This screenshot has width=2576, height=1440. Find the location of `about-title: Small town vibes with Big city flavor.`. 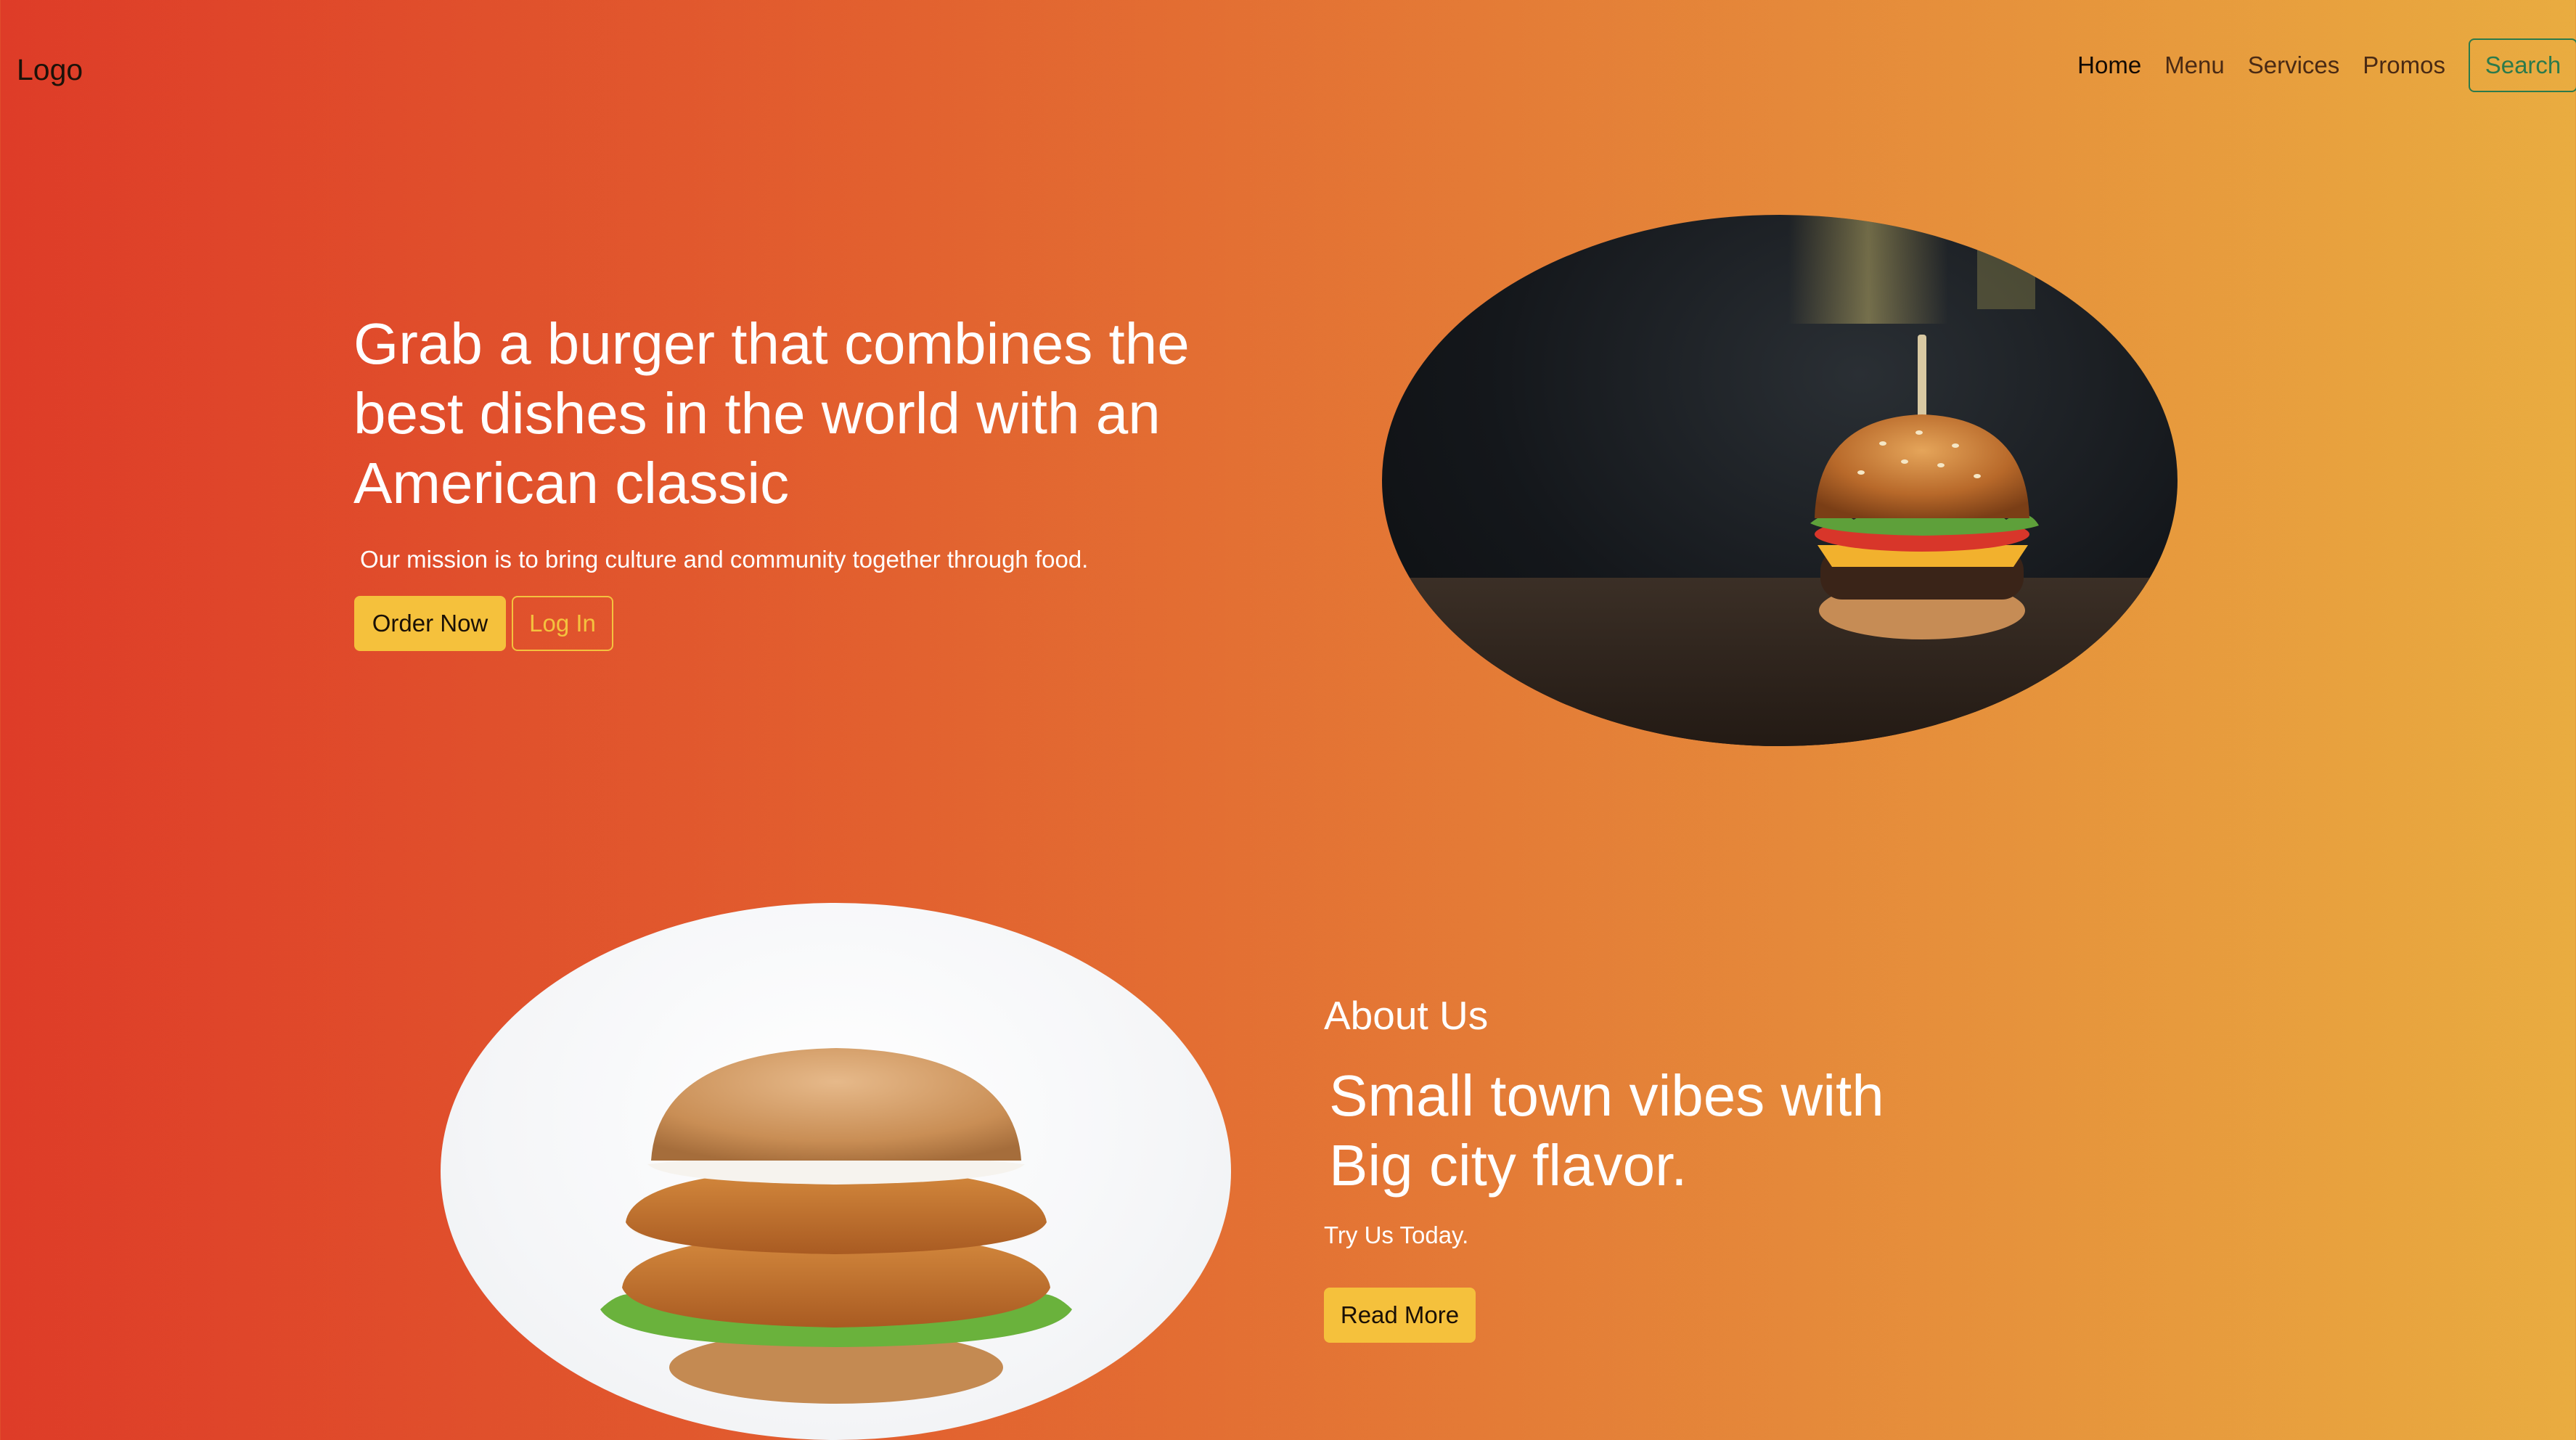

about-title: Small town vibes with Big city flavor. is located at coordinates (1607, 1130).